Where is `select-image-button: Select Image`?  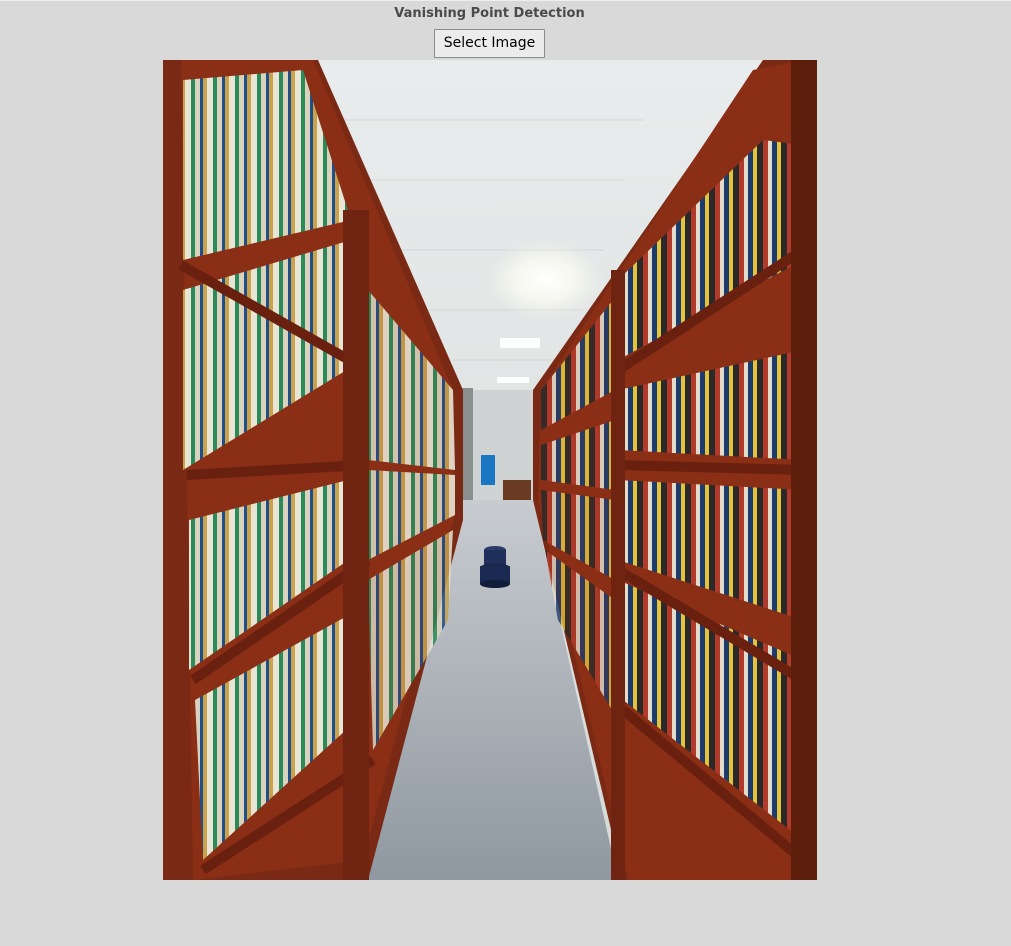
select-image-button: Select Image is located at coordinates (489, 43).